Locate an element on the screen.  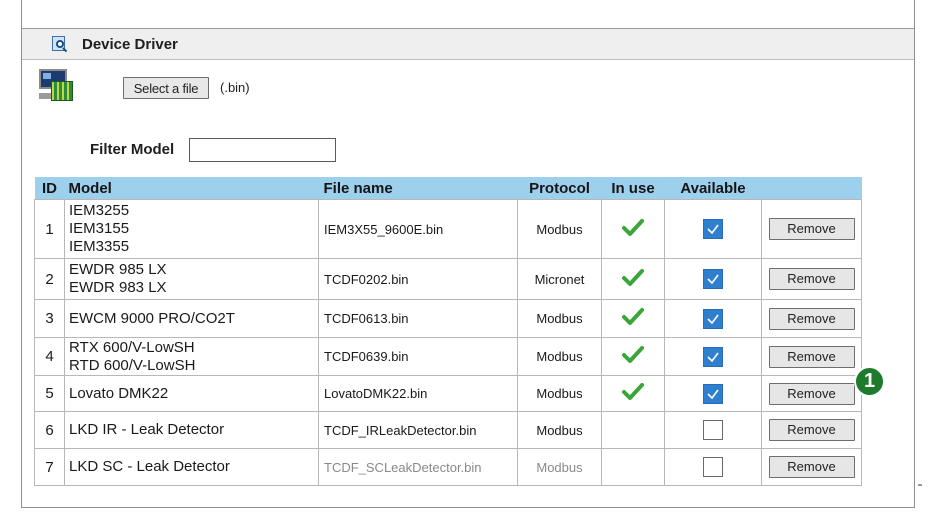
model-name: EWDR 985 LX is located at coordinates (118, 269).